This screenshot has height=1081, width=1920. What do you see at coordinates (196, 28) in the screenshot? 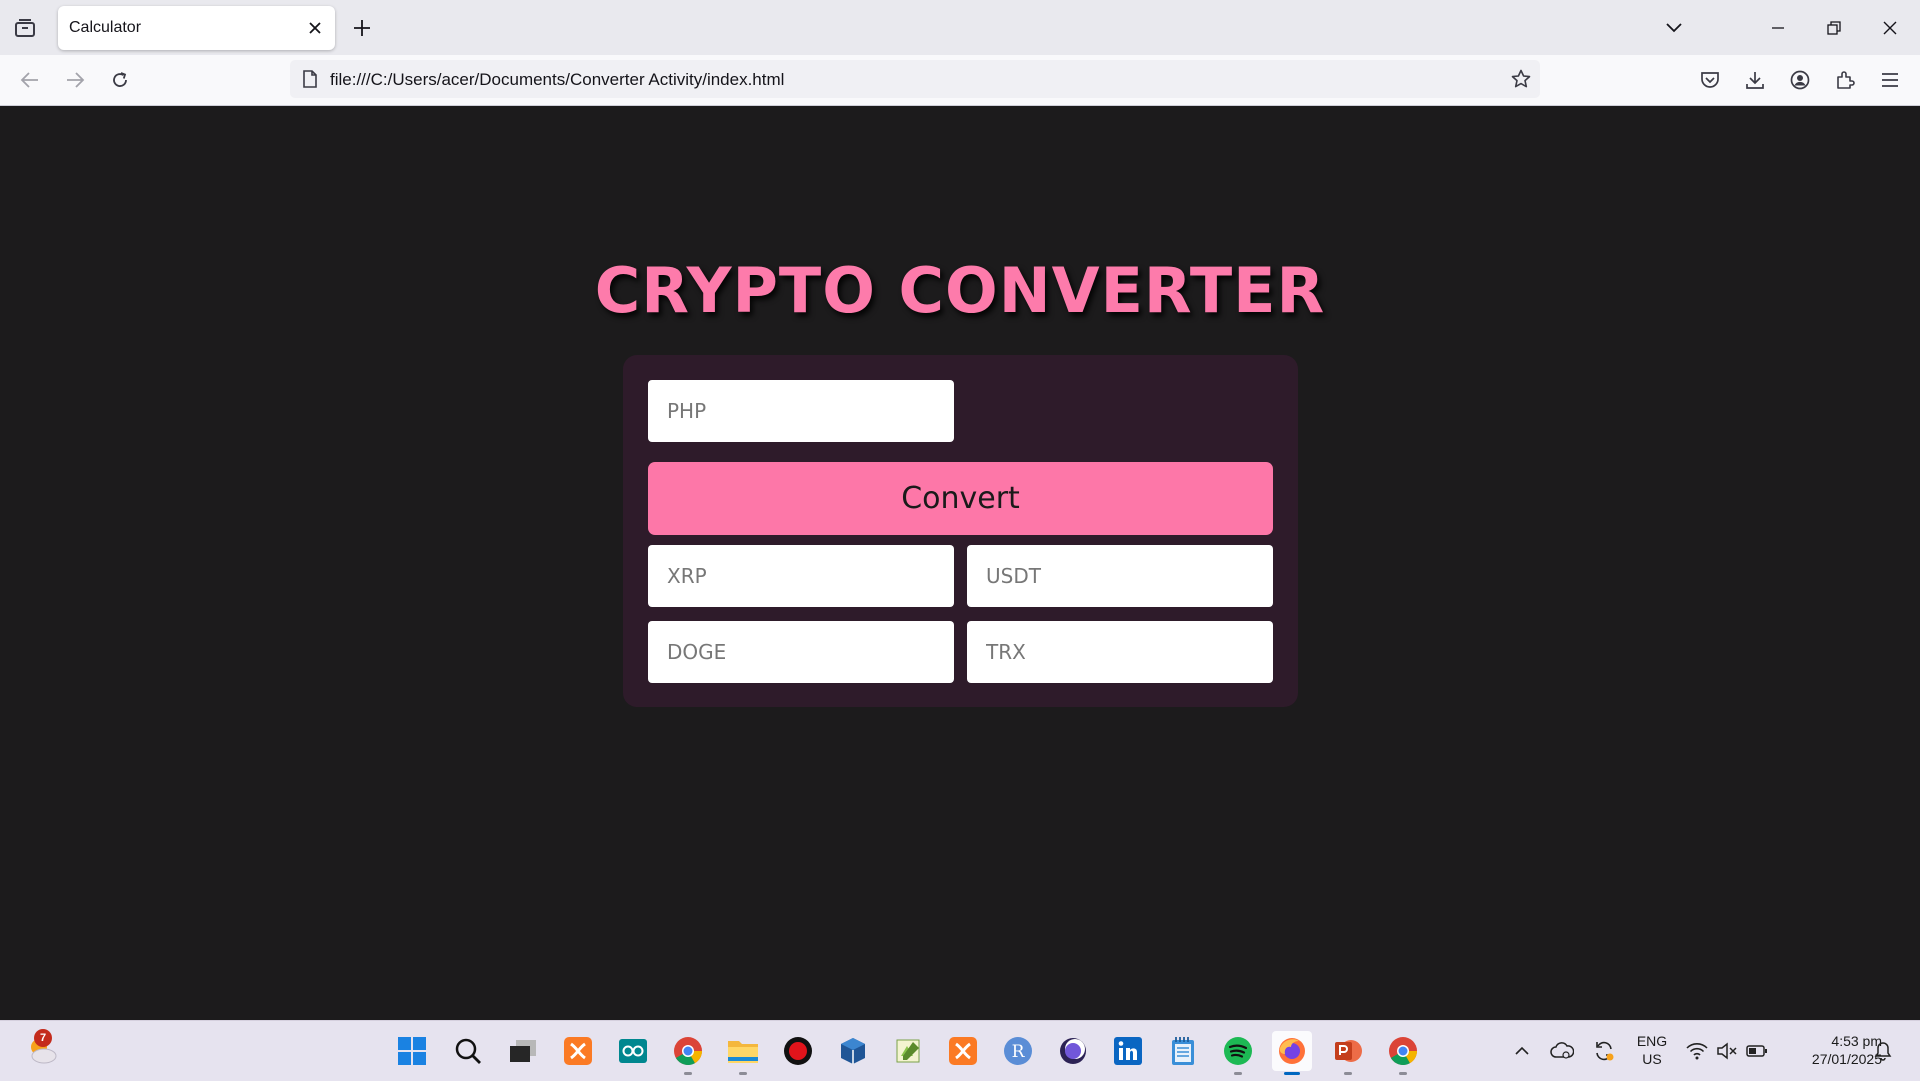
I see `browser-tab-calculator: Calculator` at bounding box center [196, 28].